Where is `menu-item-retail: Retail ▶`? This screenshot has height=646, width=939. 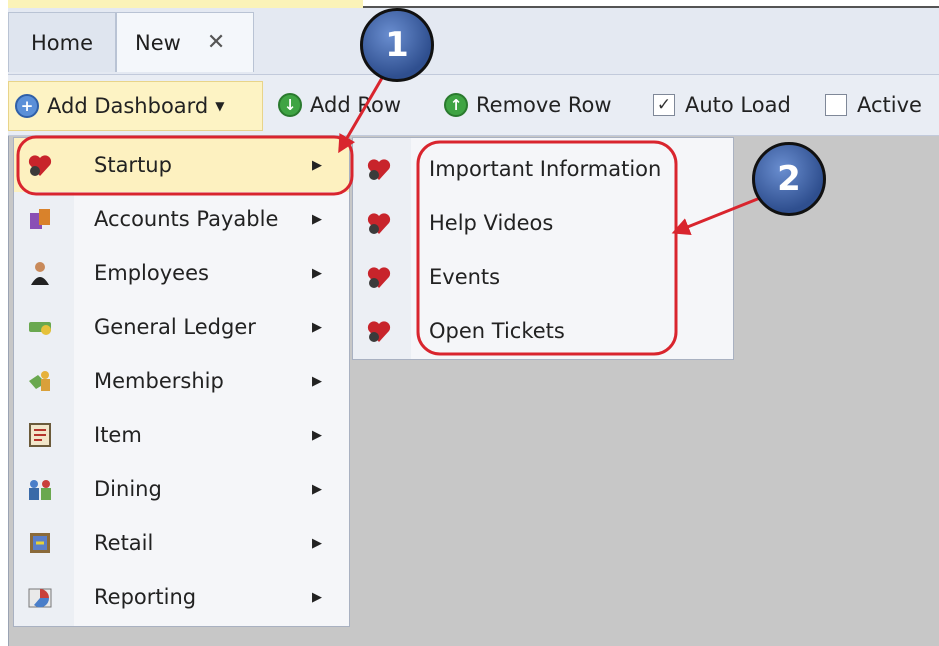 menu-item-retail: Retail ▶ is located at coordinates (181, 543).